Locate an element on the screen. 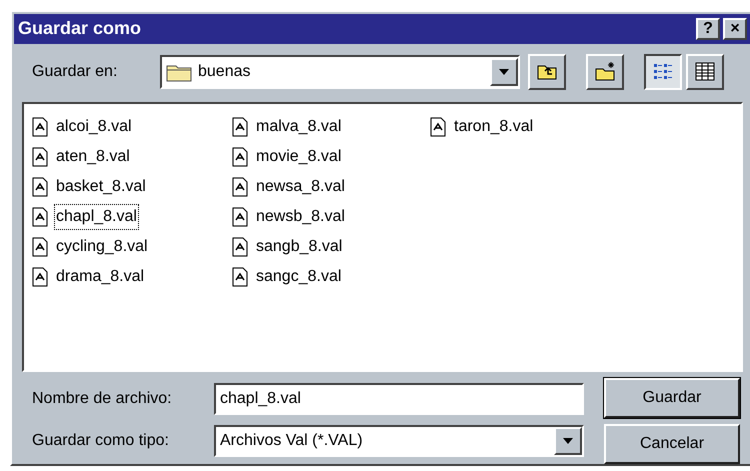 The width and height of the screenshot is (750, 471). cancel-button: Cancelar is located at coordinates (672, 444).